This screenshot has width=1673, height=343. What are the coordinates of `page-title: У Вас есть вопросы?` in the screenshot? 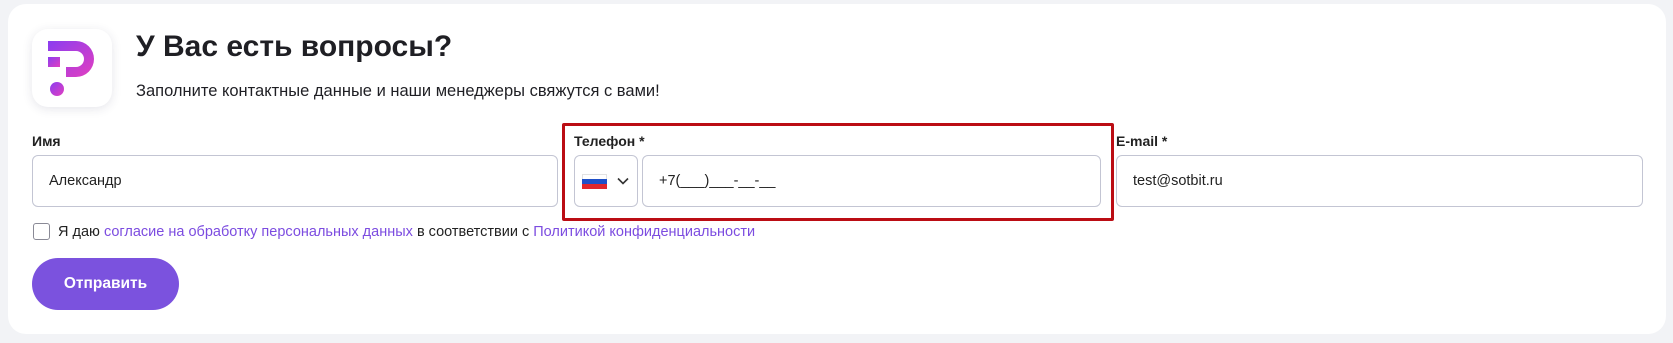 It's located at (294, 46).